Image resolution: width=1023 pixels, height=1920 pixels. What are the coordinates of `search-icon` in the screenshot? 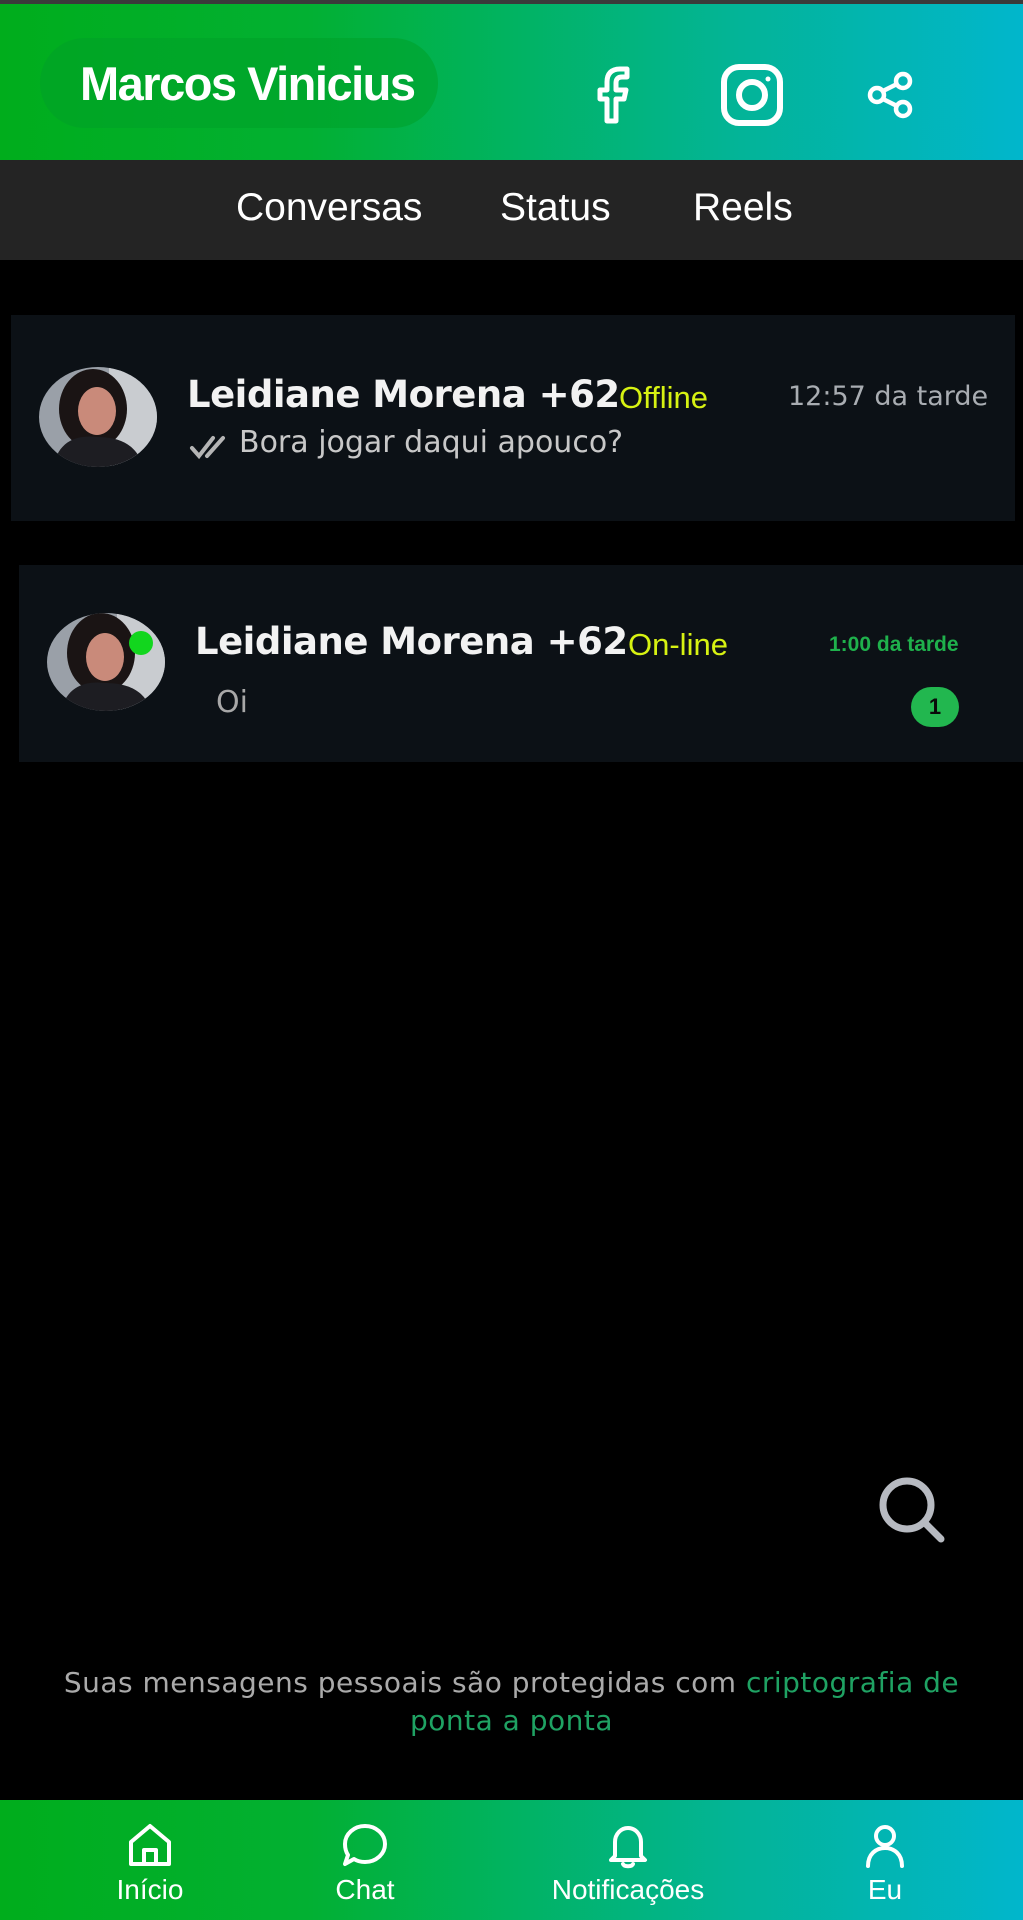 It's located at (912, 1510).